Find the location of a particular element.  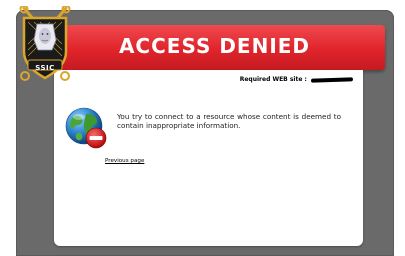

ssic-crest-logo: SSIC is located at coordinates (45, 44).